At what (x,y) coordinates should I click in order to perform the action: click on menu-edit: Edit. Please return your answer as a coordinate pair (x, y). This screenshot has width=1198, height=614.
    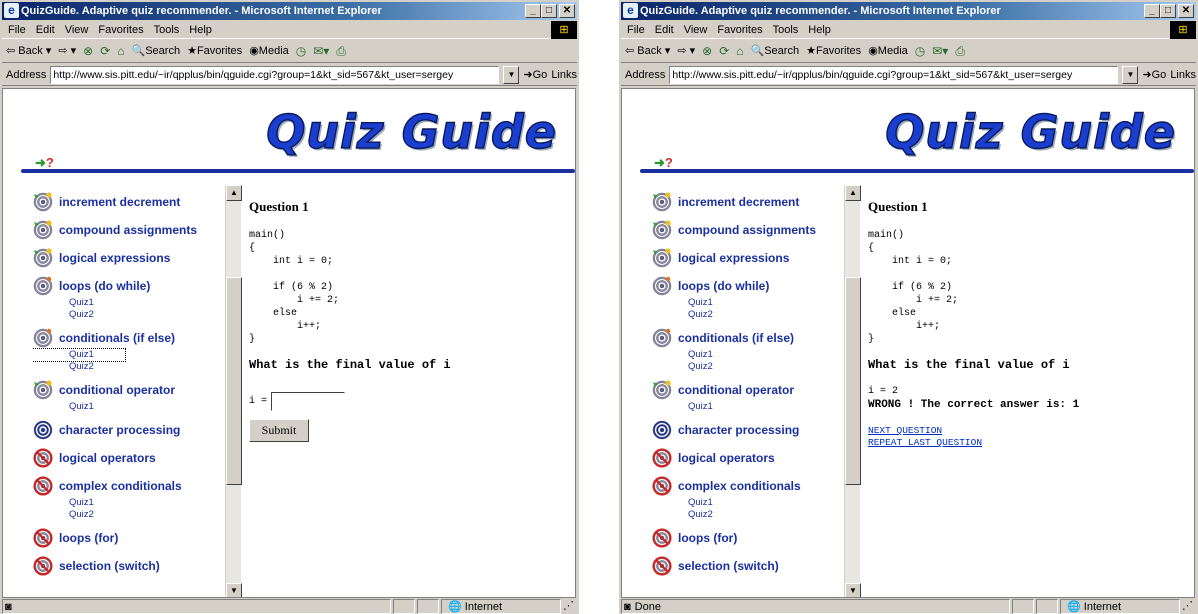
    Looking at the image, I should click on (45, 29).